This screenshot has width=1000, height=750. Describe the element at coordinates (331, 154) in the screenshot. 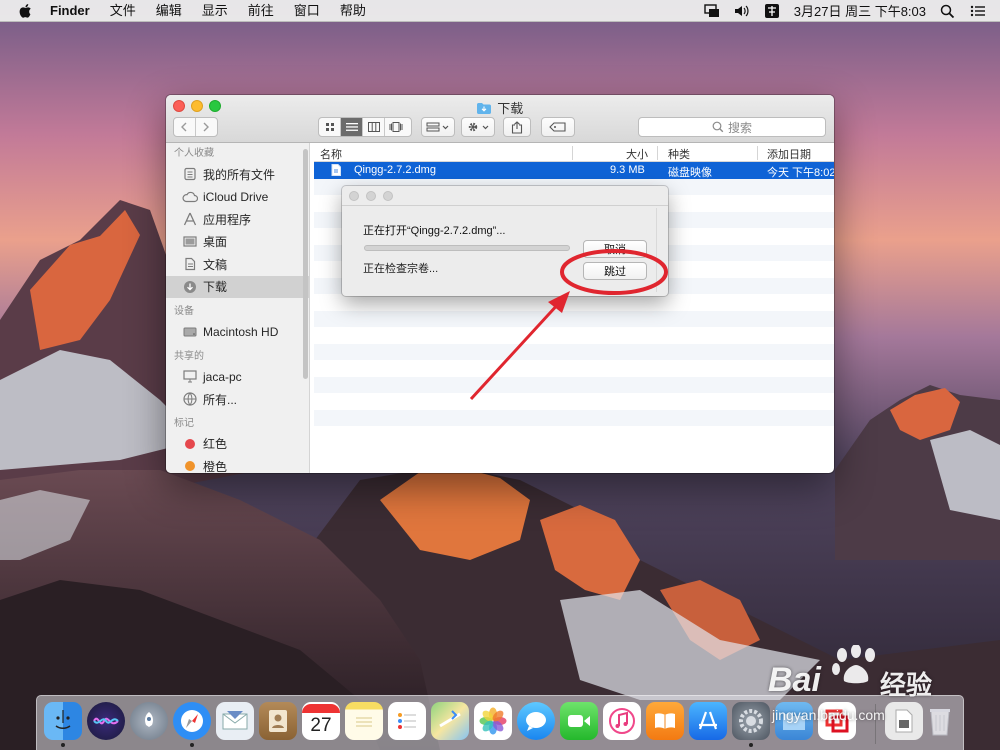

I see `column-header-name: 名称` at that location.